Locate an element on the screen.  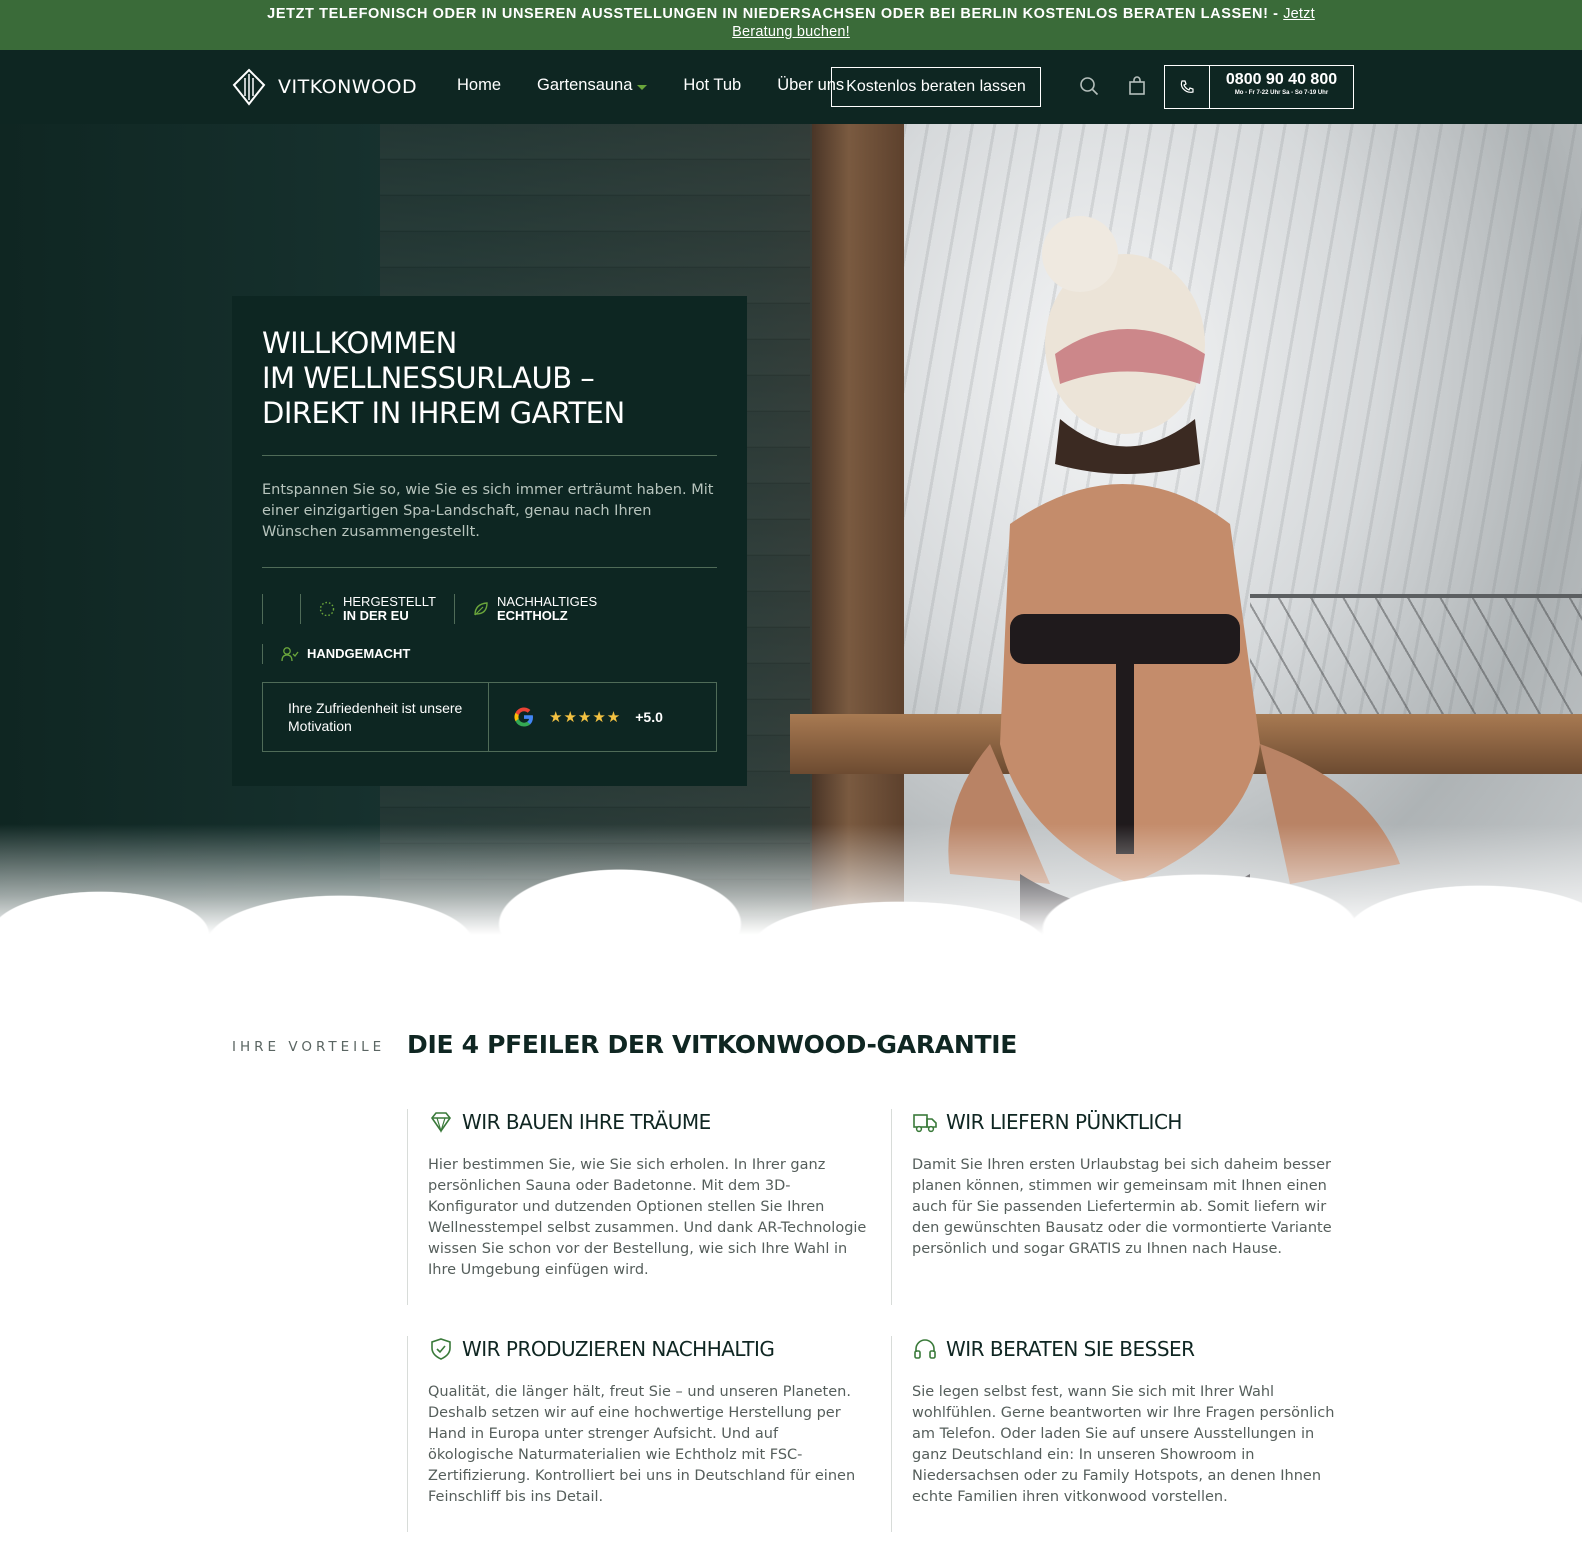
feature-head: WIR BERATEN SIE BESSER is located at coordinates (1131, 1349).